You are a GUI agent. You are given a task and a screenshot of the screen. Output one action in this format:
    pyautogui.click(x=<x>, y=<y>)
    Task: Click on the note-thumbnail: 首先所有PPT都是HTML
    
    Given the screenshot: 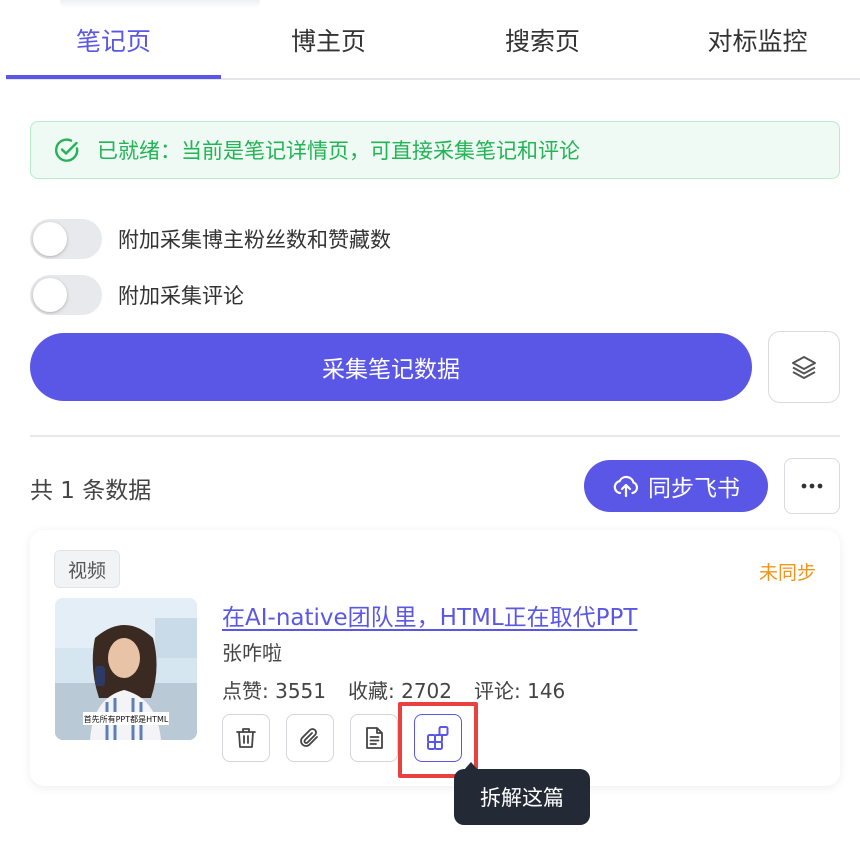 What is the action you would take?
    pyautogui.click(x=126, y=669)
    